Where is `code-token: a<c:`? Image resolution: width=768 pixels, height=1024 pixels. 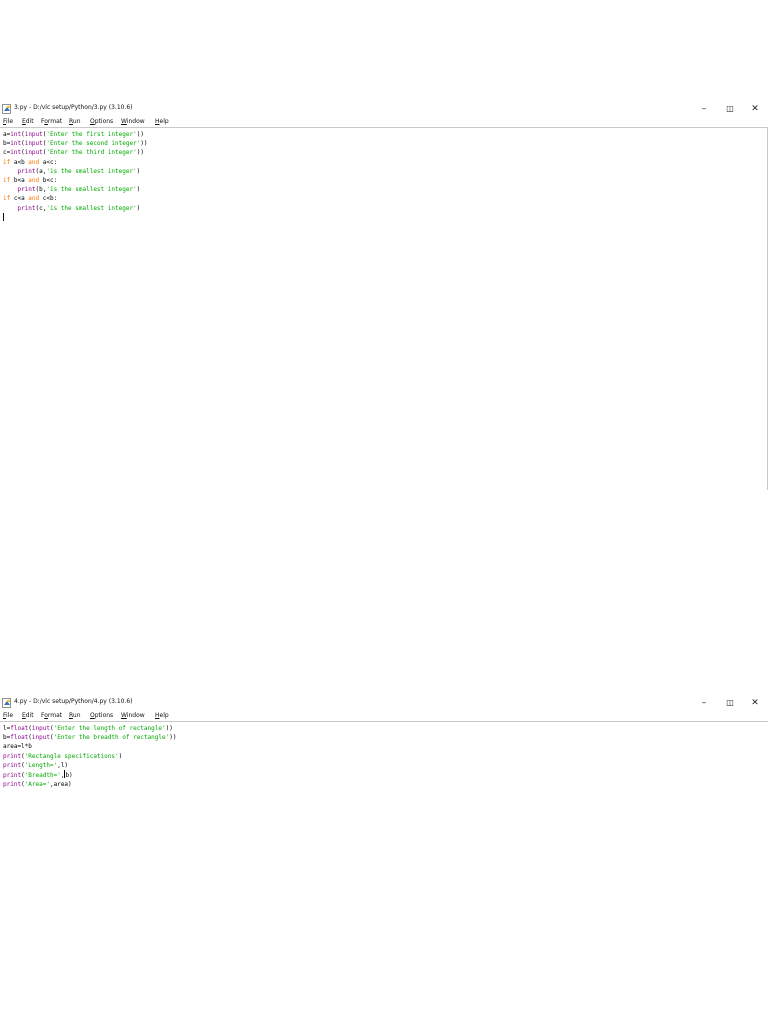
code-token: a<c: is located at coordinates (48, 162).